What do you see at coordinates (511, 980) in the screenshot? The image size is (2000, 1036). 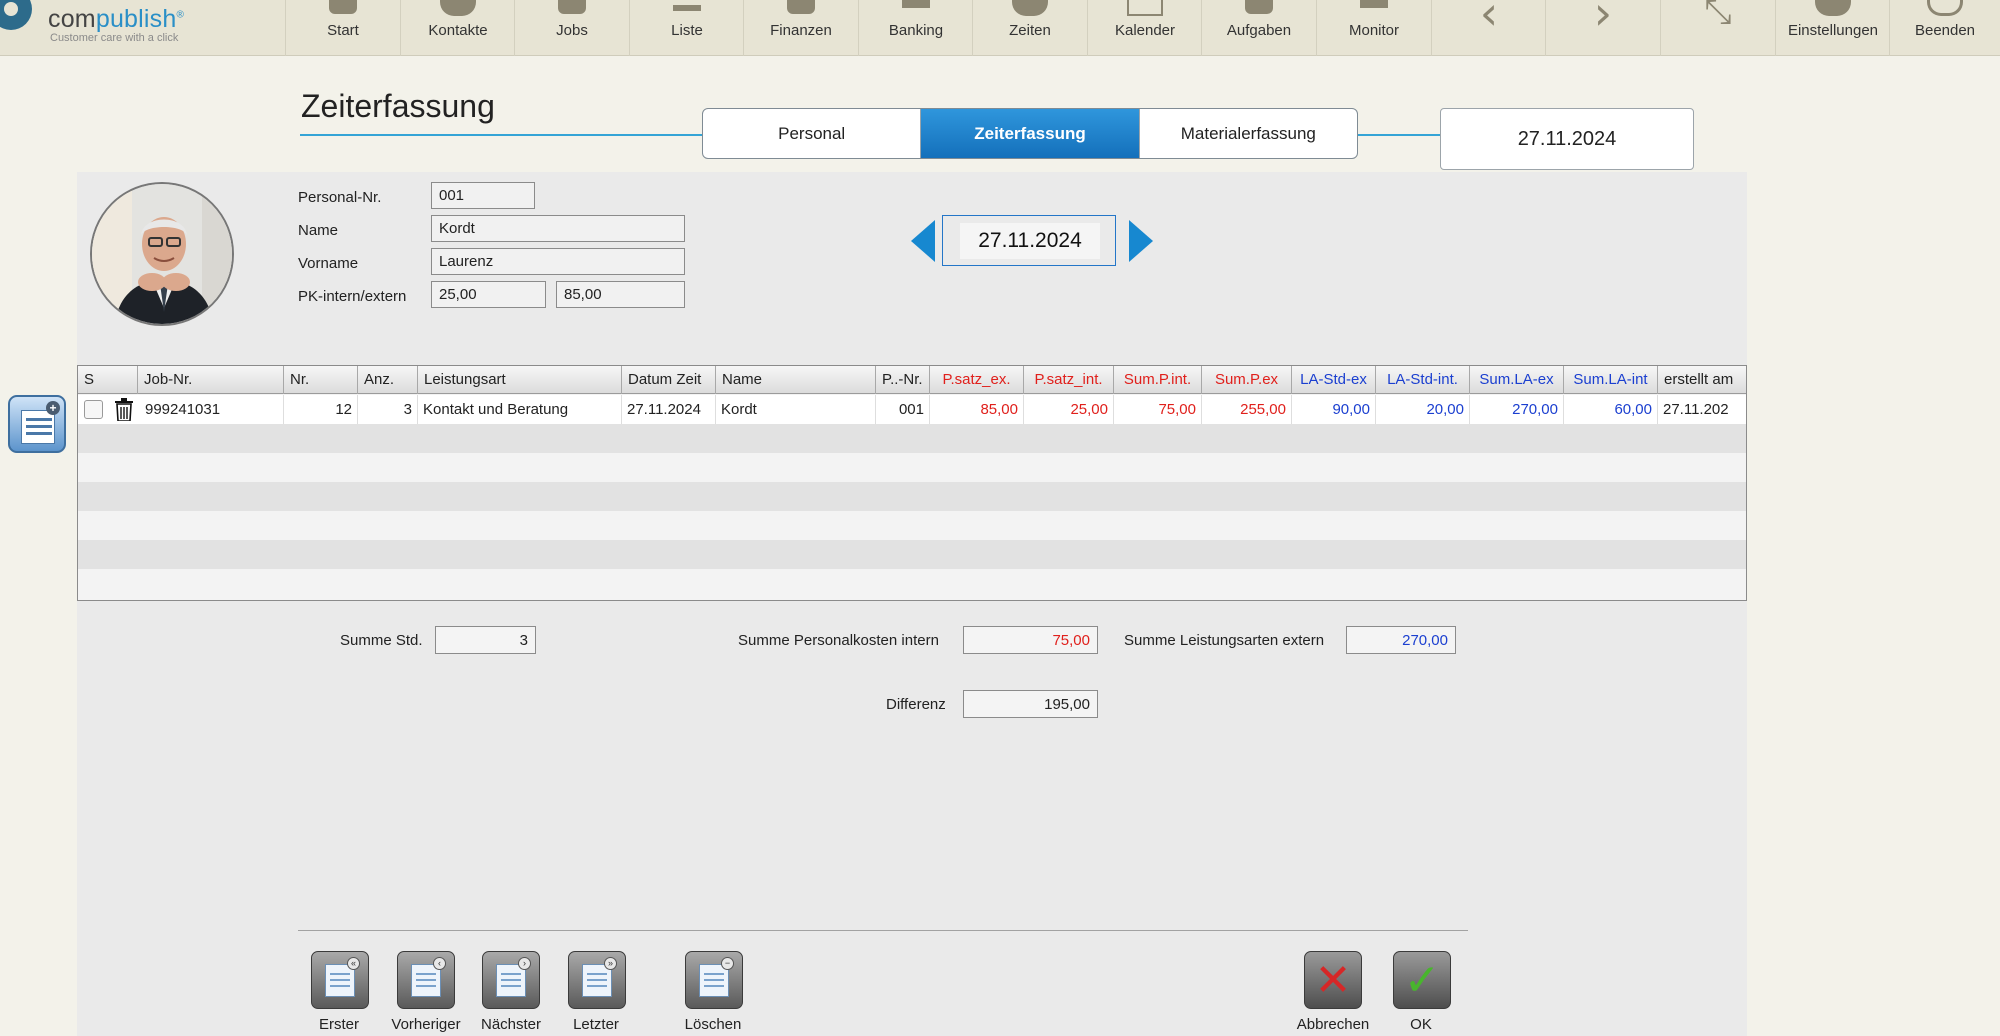 I see `next-record-button: ›` at bounding box center [511, 980].